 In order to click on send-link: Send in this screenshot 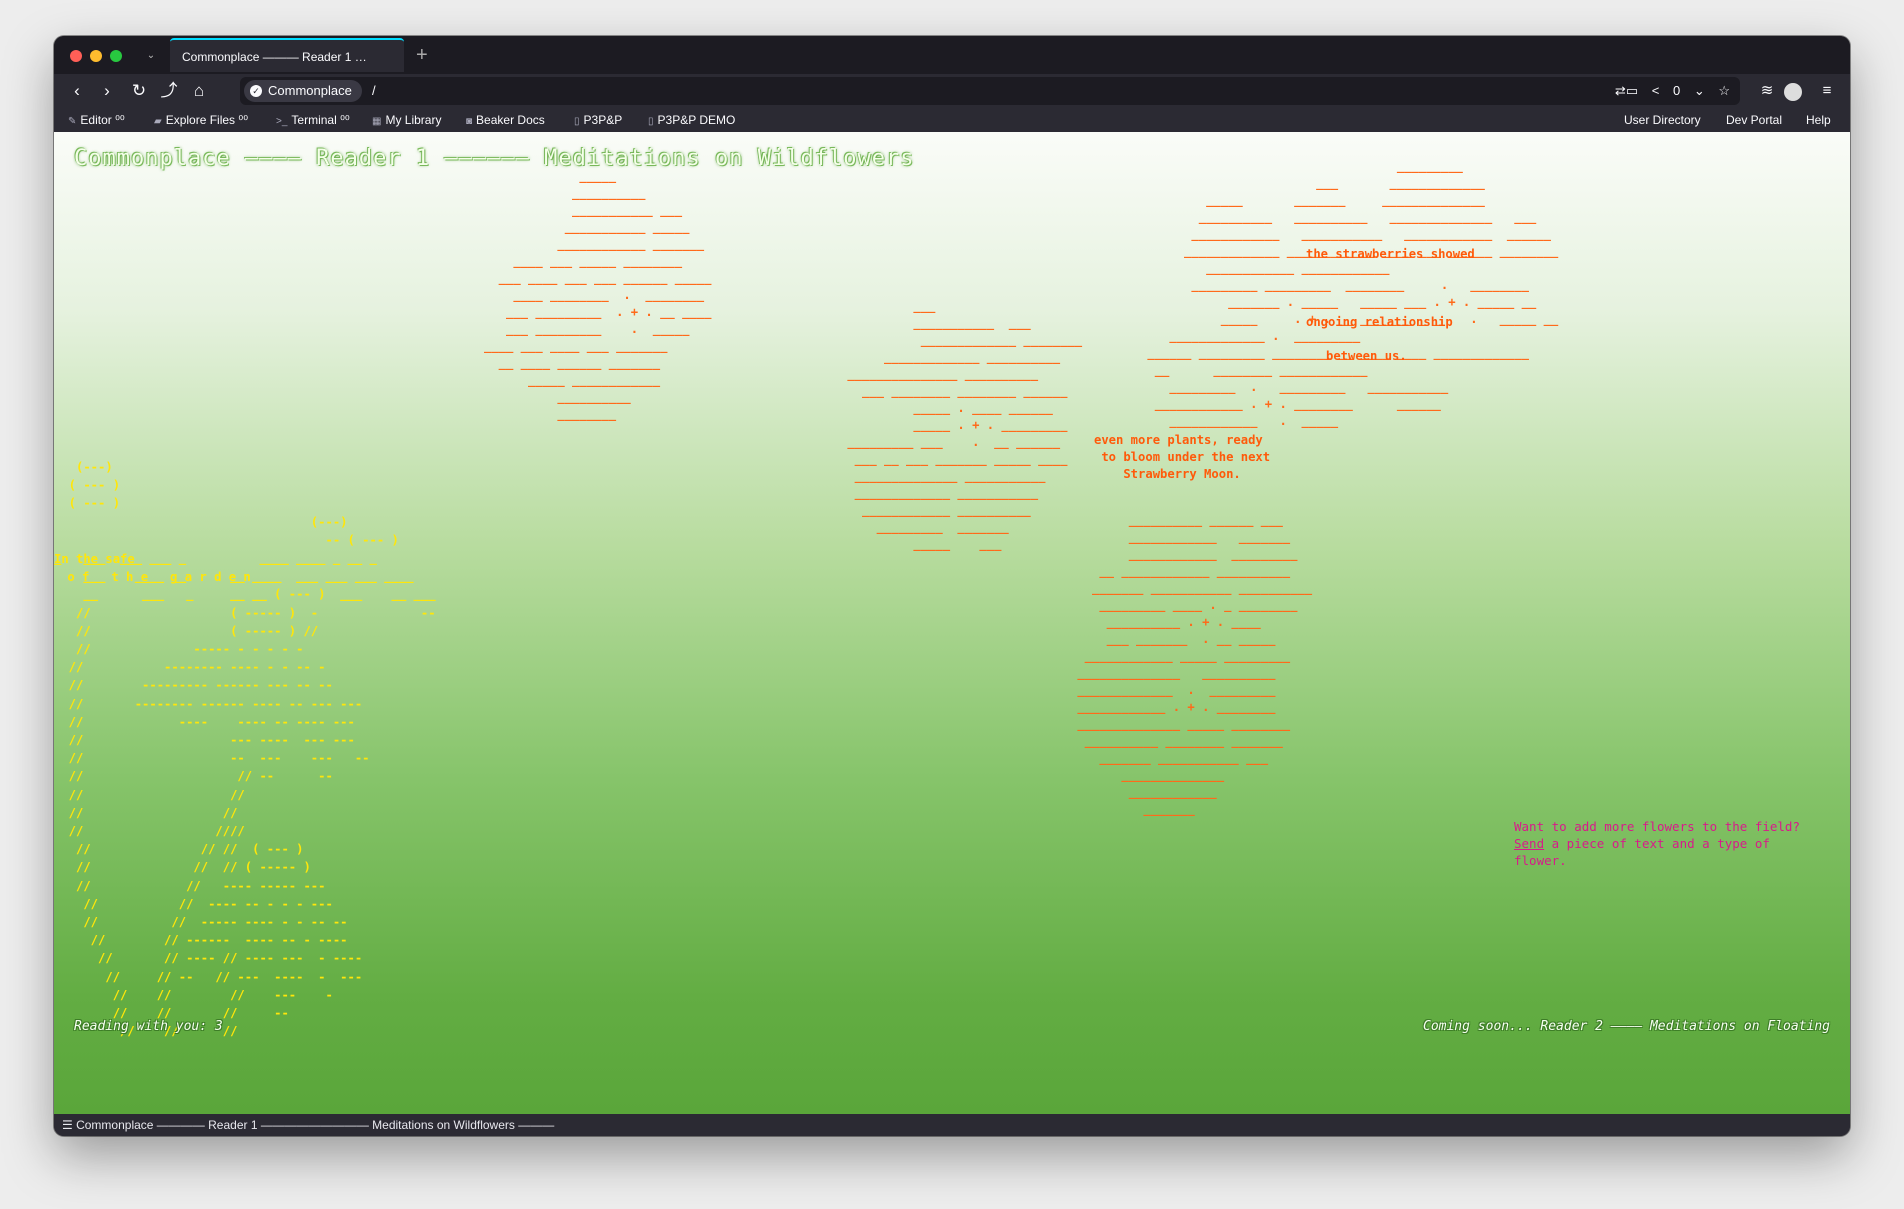, I will do `click(1529, 843)`.